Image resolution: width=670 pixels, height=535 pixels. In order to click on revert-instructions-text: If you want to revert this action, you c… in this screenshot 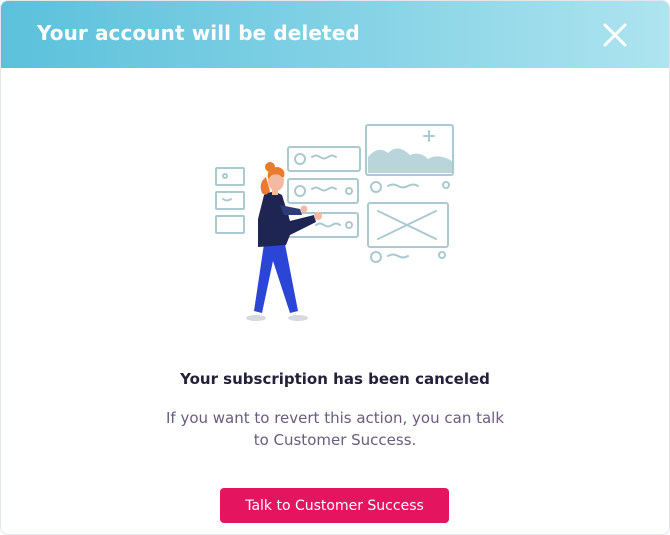, I will do `click(335, 429)`.